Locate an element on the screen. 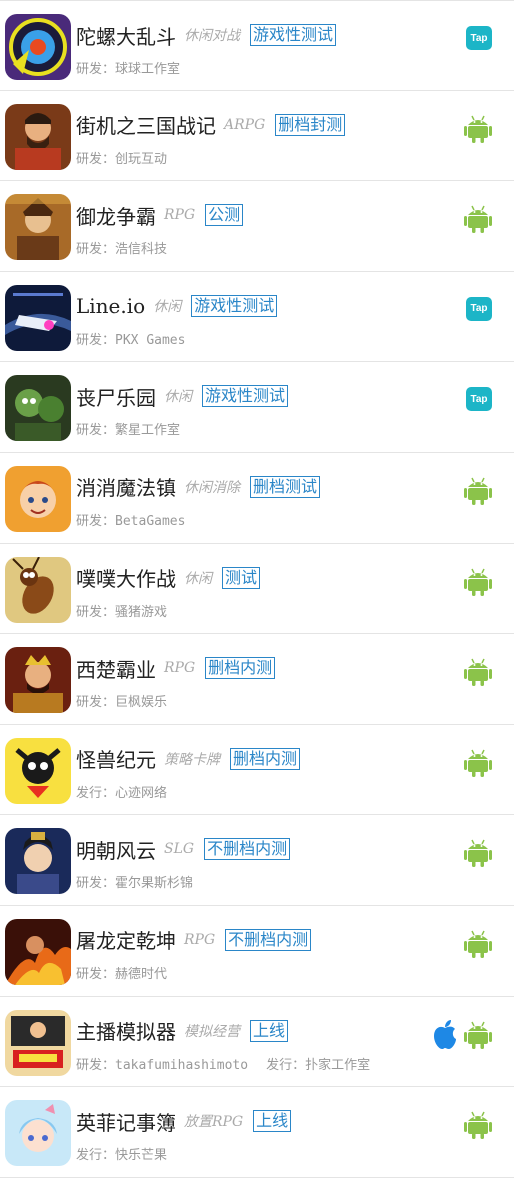 The width and height of the screenshot is (514, 1200). game-name: 明朝风云 is located at coordinates (116, 849).